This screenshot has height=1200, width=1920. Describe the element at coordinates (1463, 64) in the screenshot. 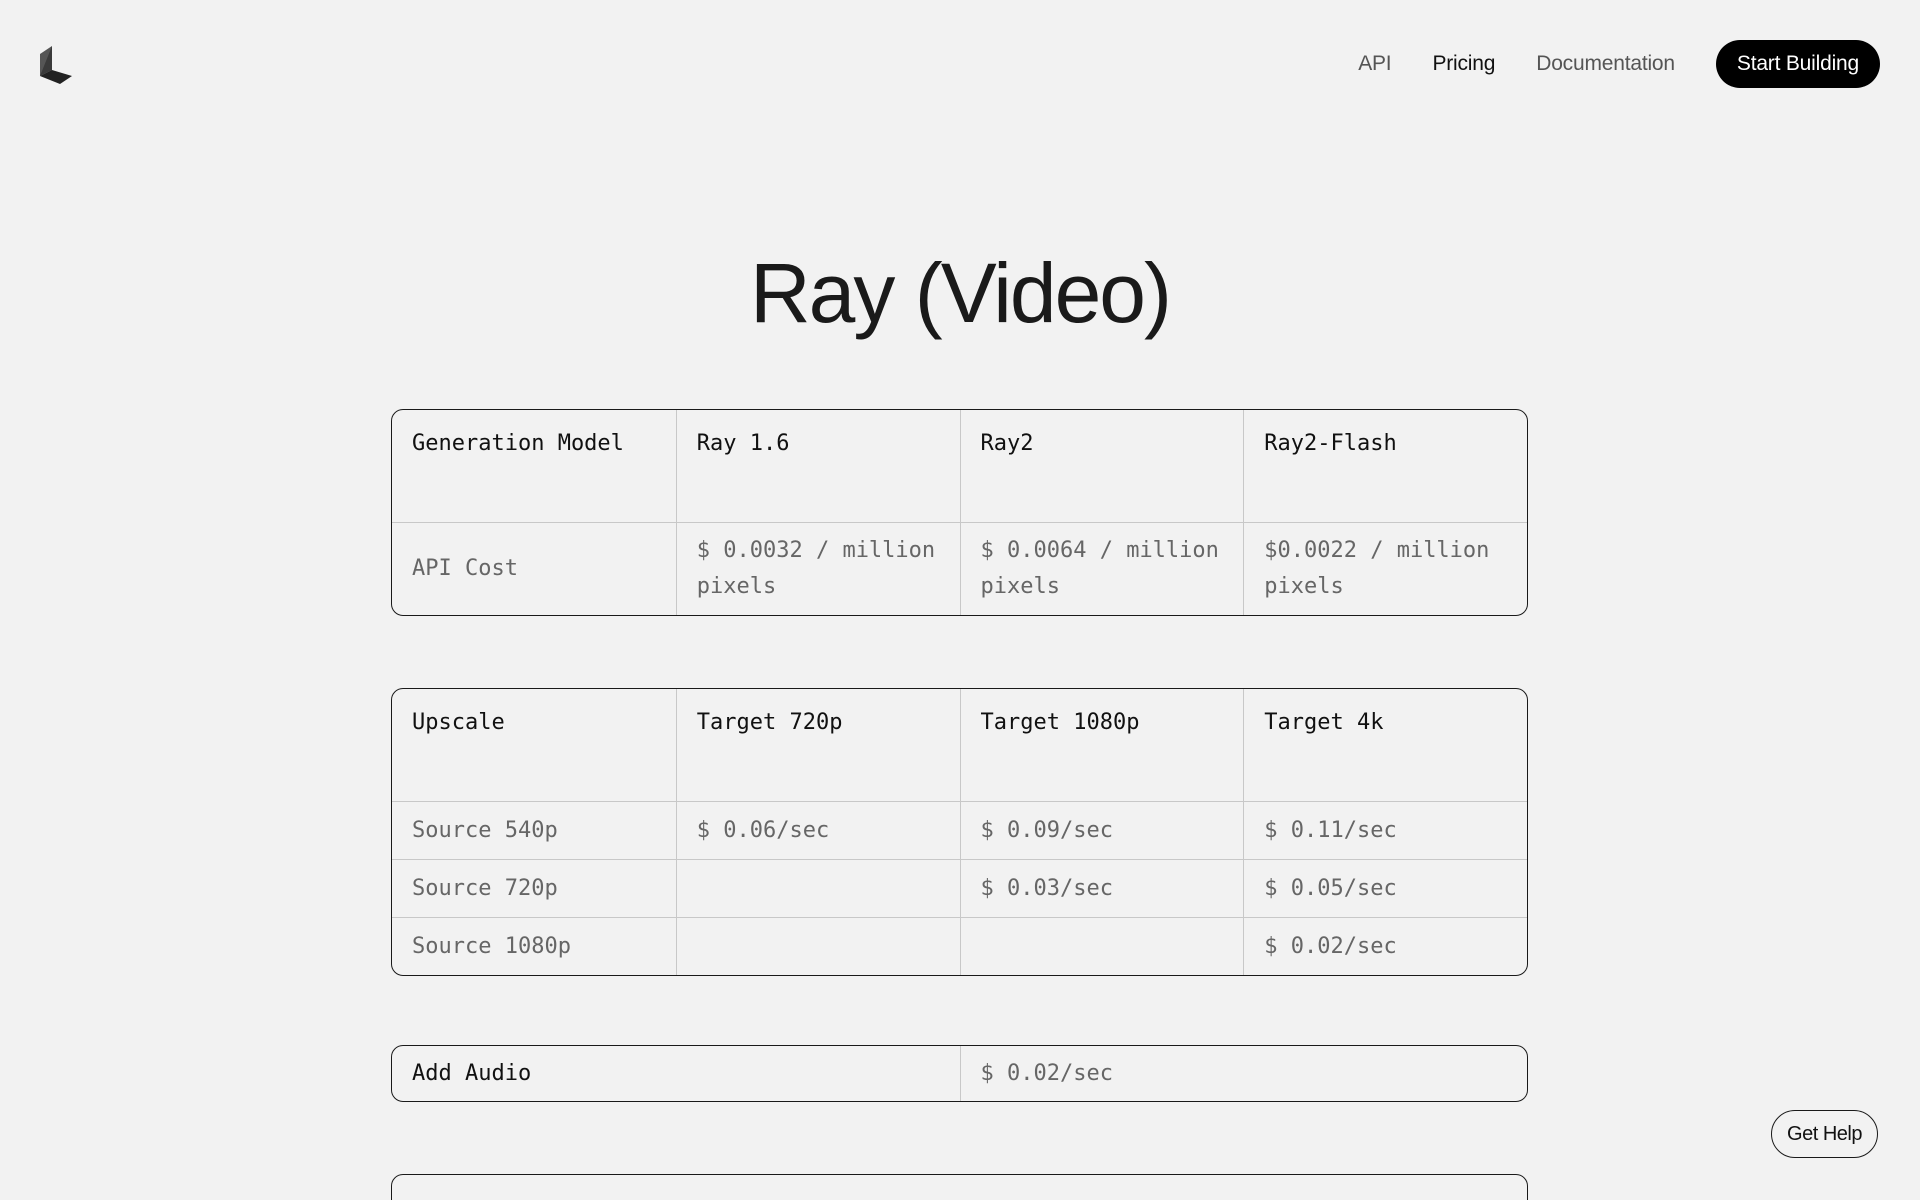

I see `nav-pricing-link: Pricing` at that location.